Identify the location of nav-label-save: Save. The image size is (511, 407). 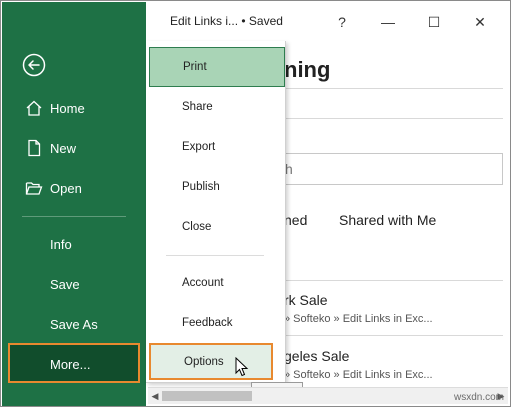
(65, 284).